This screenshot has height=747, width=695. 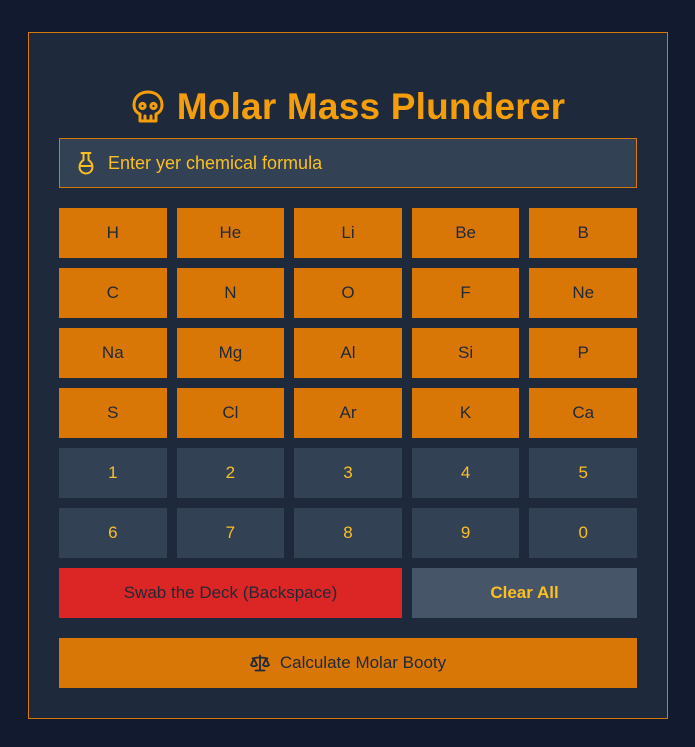 What do you see at coordinates (583, 473) in the screenshot?
I see `number-key-5: 5` at bounding box center [583, 473].